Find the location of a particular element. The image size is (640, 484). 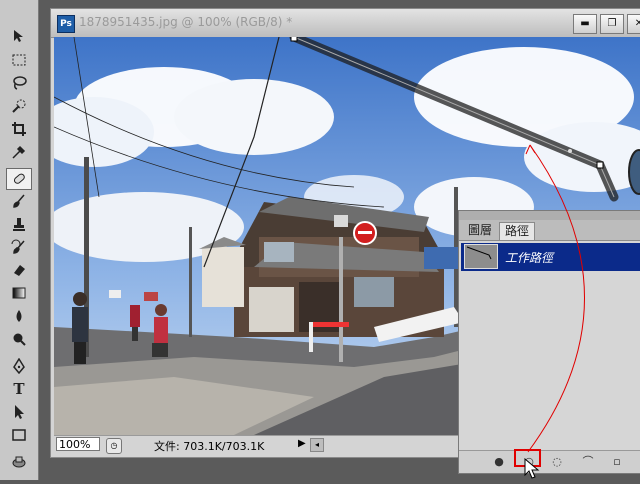

document-title: 1878951435.jpg @ 100% (RGB/8) * is located at coordinates (186, 22).